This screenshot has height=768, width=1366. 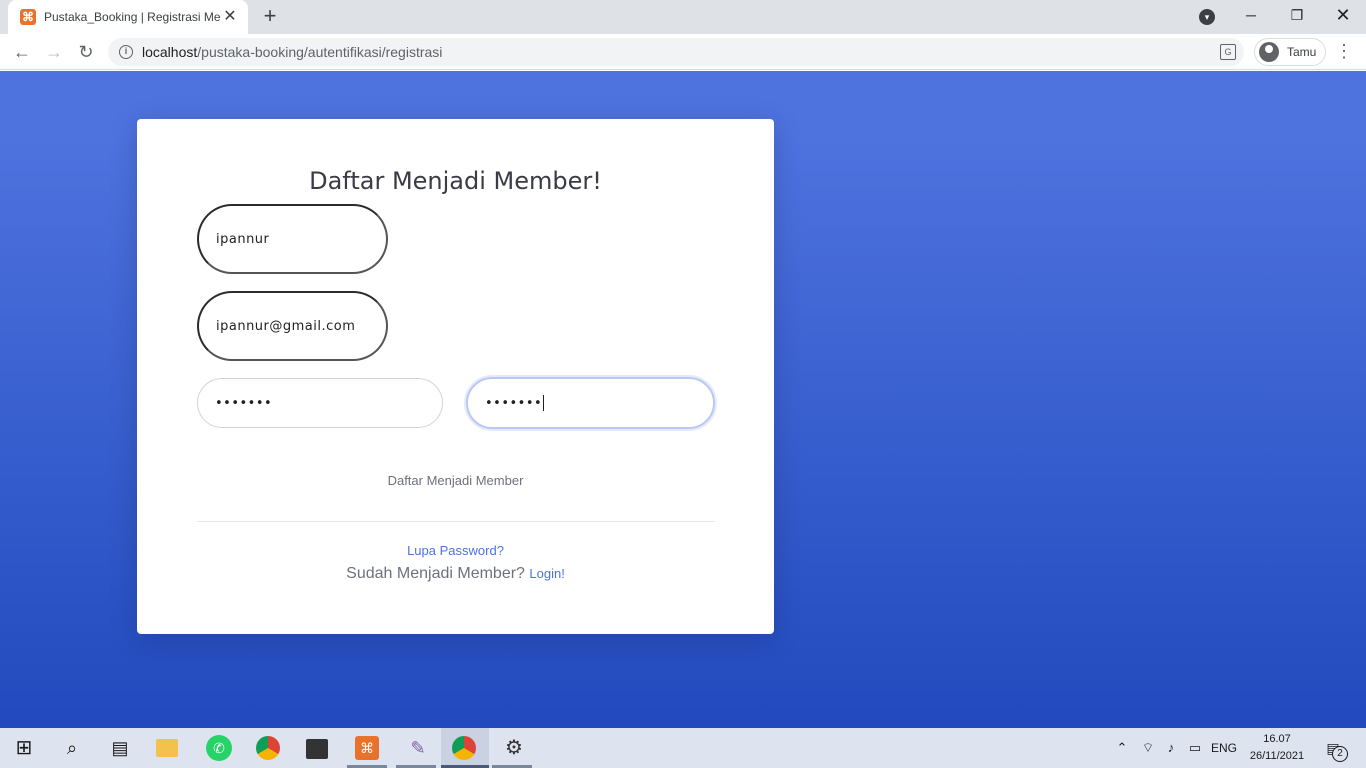 What do you see at coordinates (435, 573) in the screenshot?
I see `already-member-label: Sudah Menjadi Member?` at bounding box center [435, 573].